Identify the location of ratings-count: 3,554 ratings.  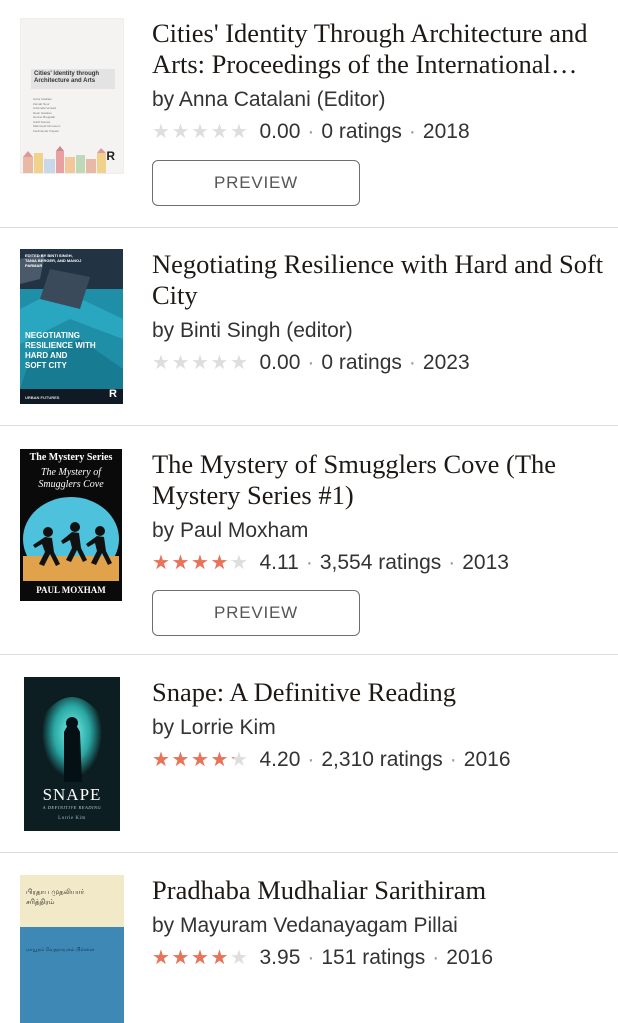
(380, 562).